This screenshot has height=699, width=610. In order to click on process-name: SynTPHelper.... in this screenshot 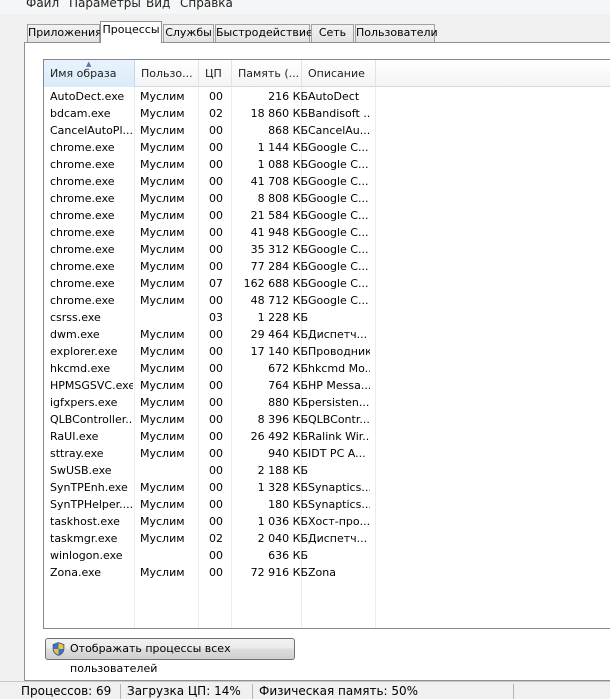, I will do `click(91, 504)`.